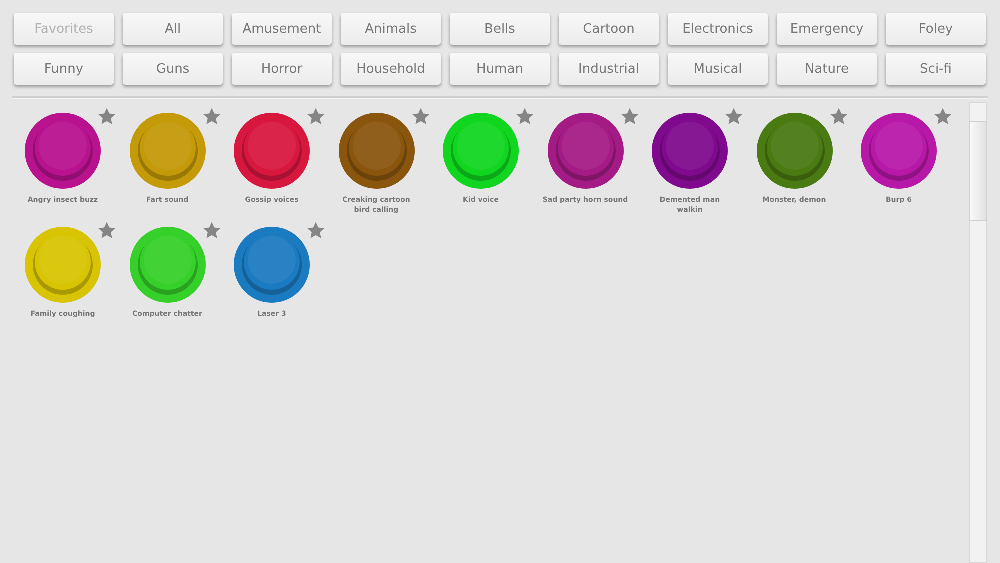 The image size is (1000, 563). What do you see at coordinates (718, 69) in the screenshot?
I see `category-button: Musical` at bounding box center [718, 69].